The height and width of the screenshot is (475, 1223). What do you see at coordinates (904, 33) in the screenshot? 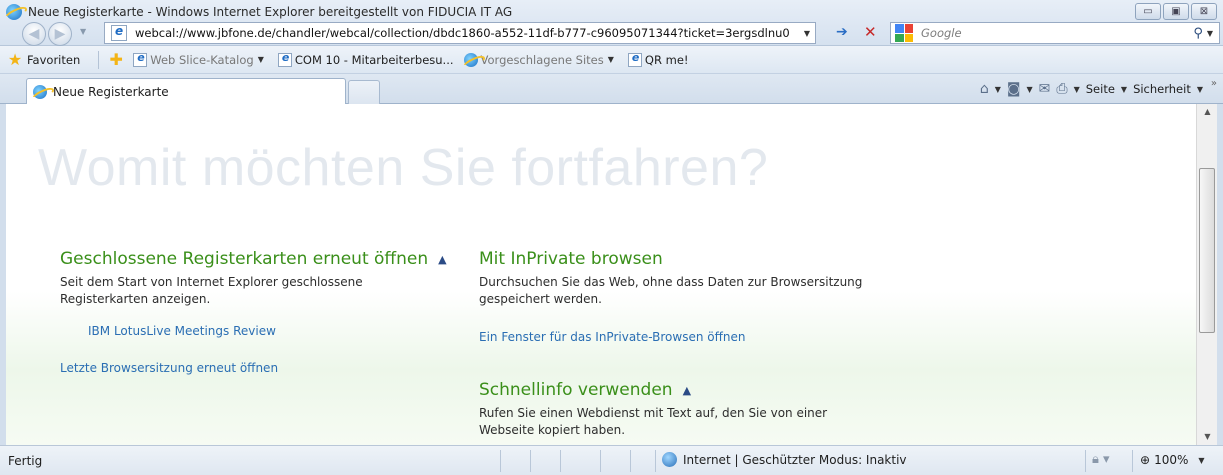
I see `google-icon` at bounding box center [904, 33].